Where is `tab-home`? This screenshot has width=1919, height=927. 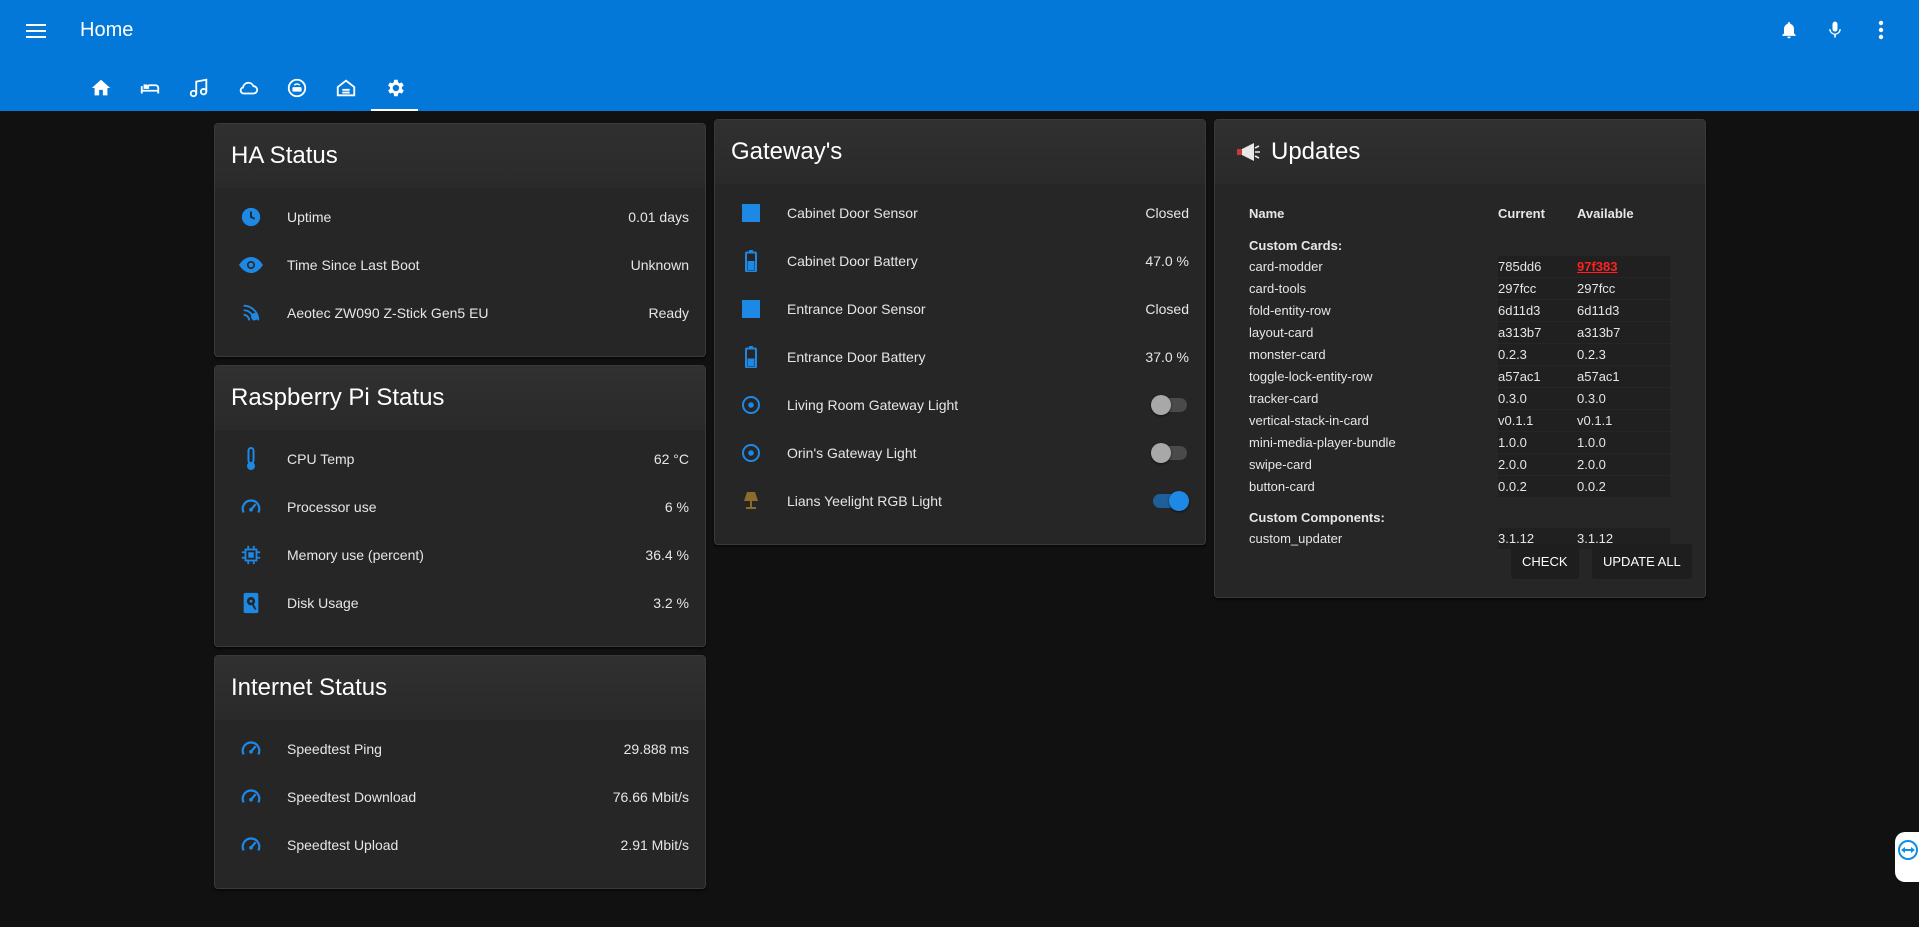 tab-home is located at coordinates (100, 90).